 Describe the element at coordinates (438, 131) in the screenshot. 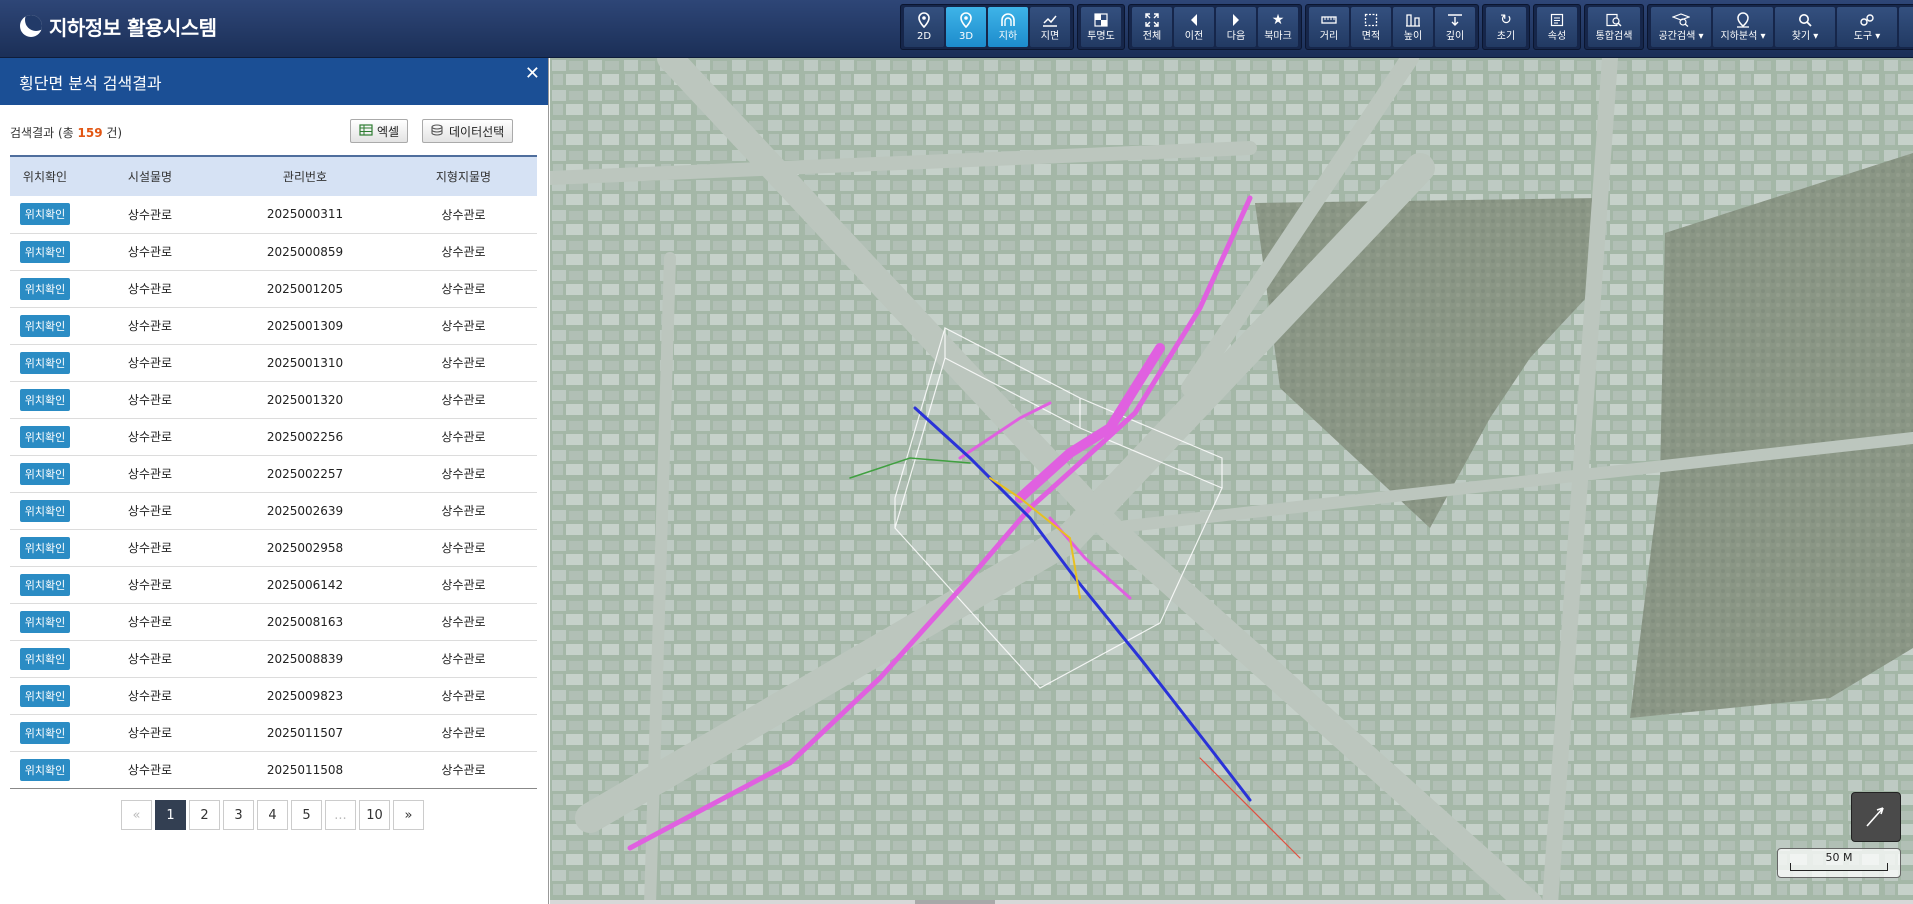

I see `database-icon` at that location.